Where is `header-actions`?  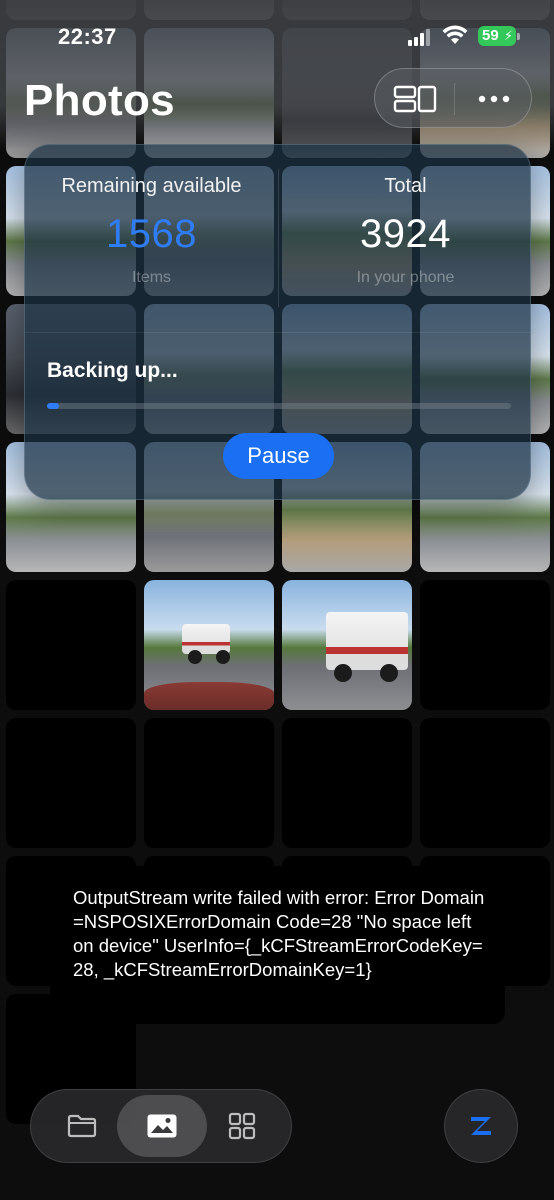
header-actions is located at coordinates (453, 98).